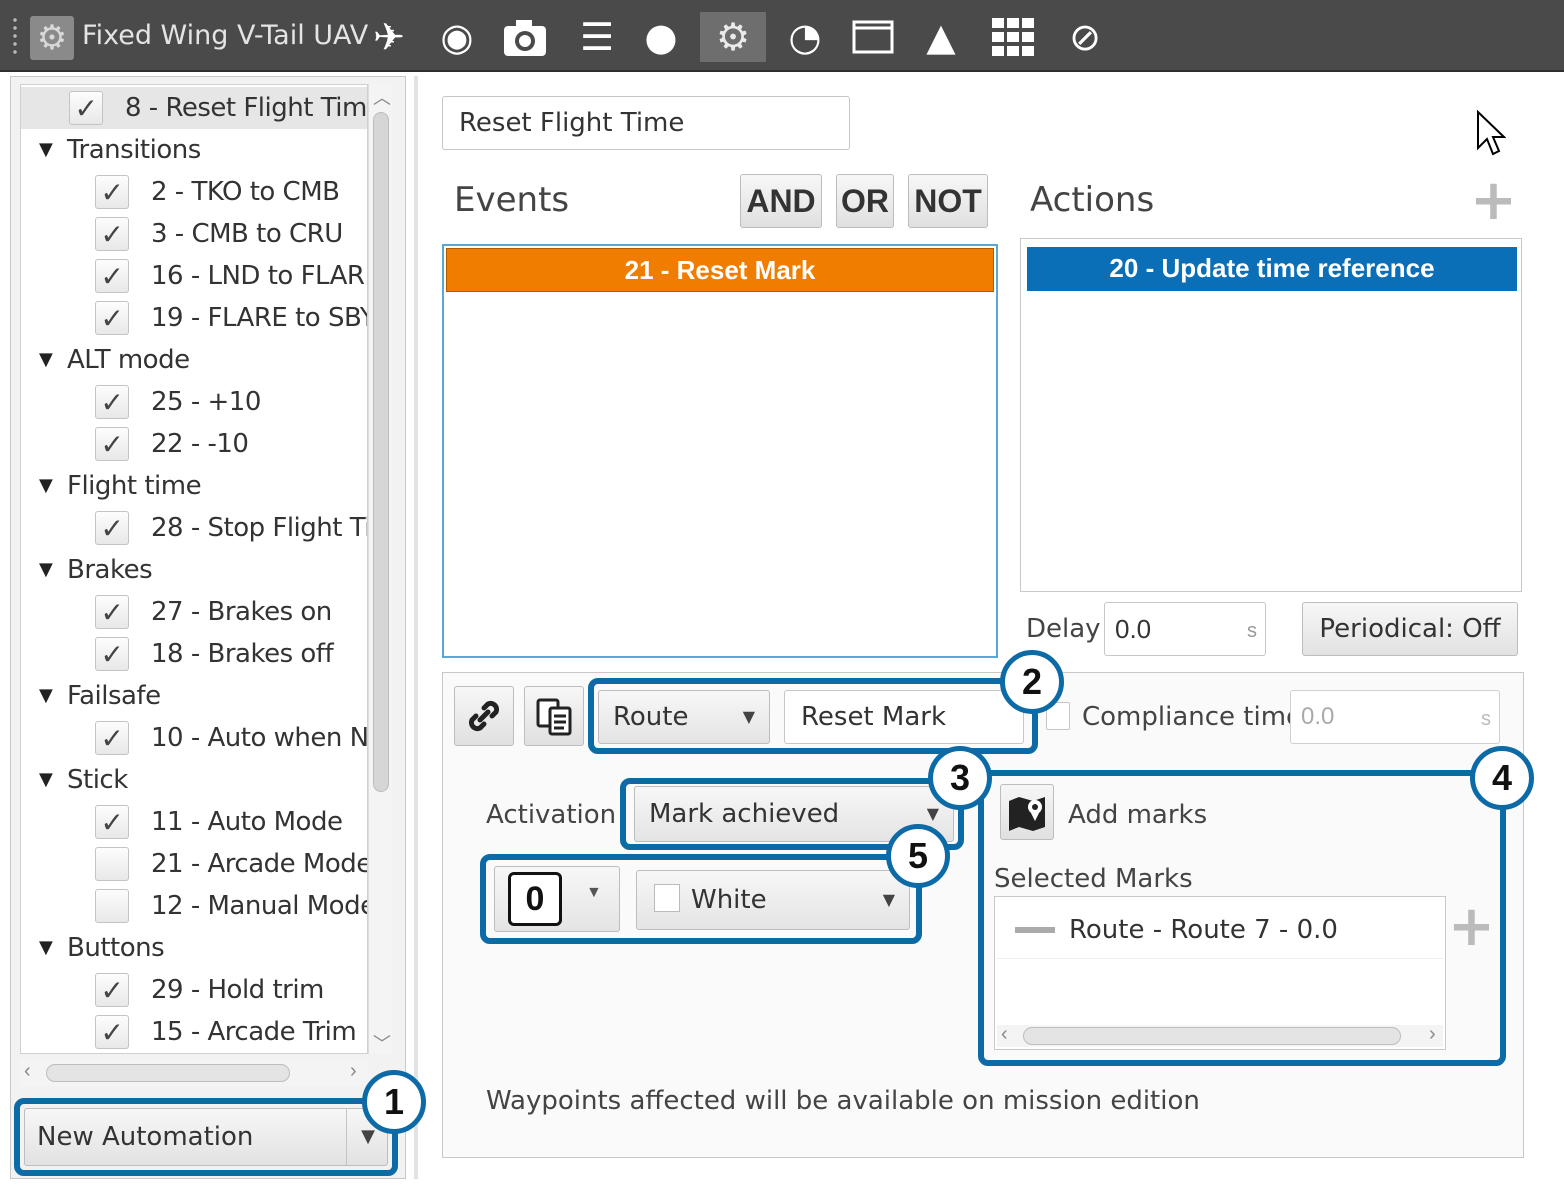 The width and height of the screenshot is (1564, 1187). Describe the element at coordinates (382, 97) in the screenshot. I see `scroll-up-icon: ︿` at that location.